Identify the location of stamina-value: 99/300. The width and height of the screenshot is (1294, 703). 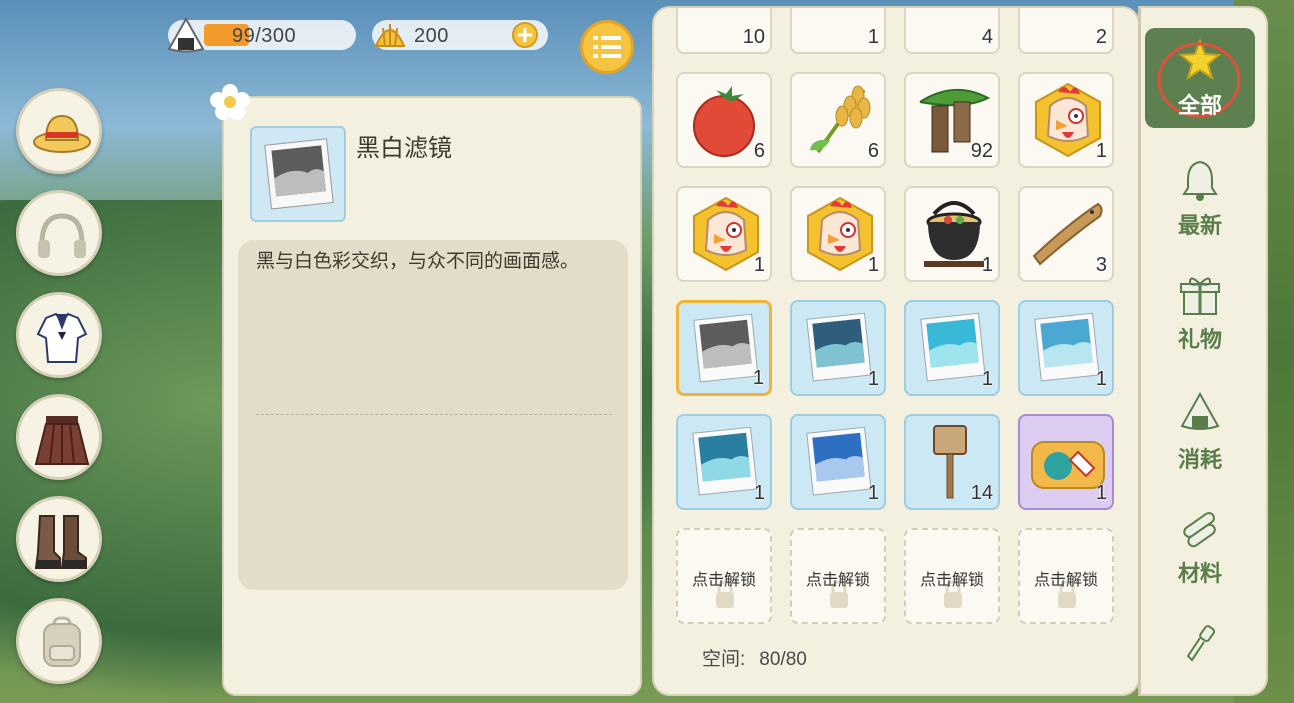
(264, 36).